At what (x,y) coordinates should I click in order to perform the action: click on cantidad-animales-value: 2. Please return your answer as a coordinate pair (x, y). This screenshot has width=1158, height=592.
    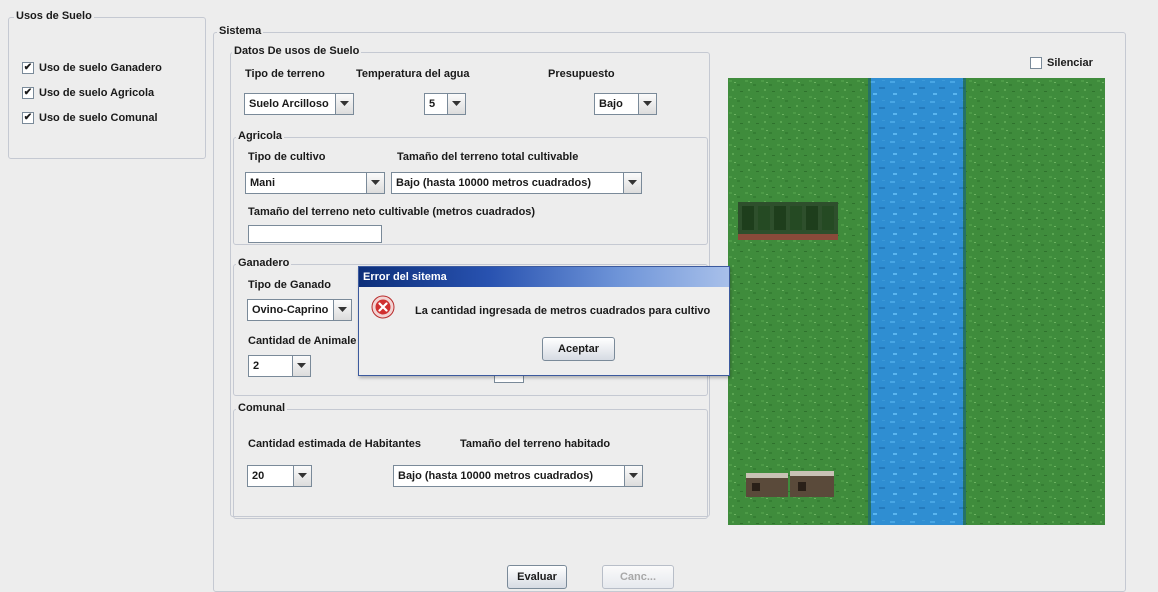
    Looking at the image, I should click on (256, 366).